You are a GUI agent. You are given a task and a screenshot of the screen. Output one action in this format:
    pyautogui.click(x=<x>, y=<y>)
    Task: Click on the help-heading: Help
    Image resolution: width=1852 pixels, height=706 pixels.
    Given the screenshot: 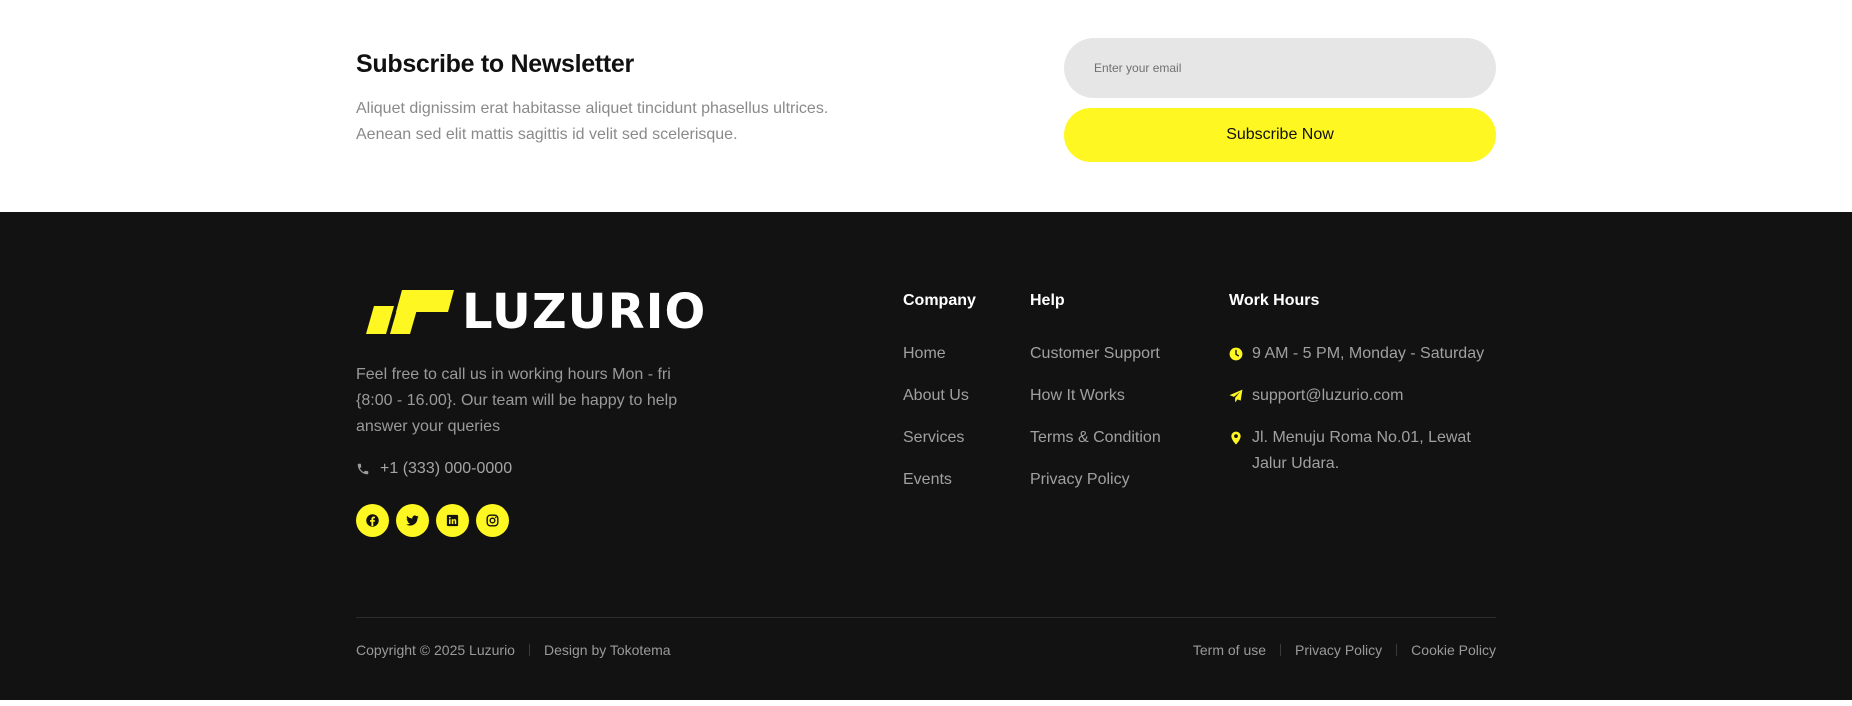 What is the action you would take?
    pyautogui.click(x=1047, y=300)
    